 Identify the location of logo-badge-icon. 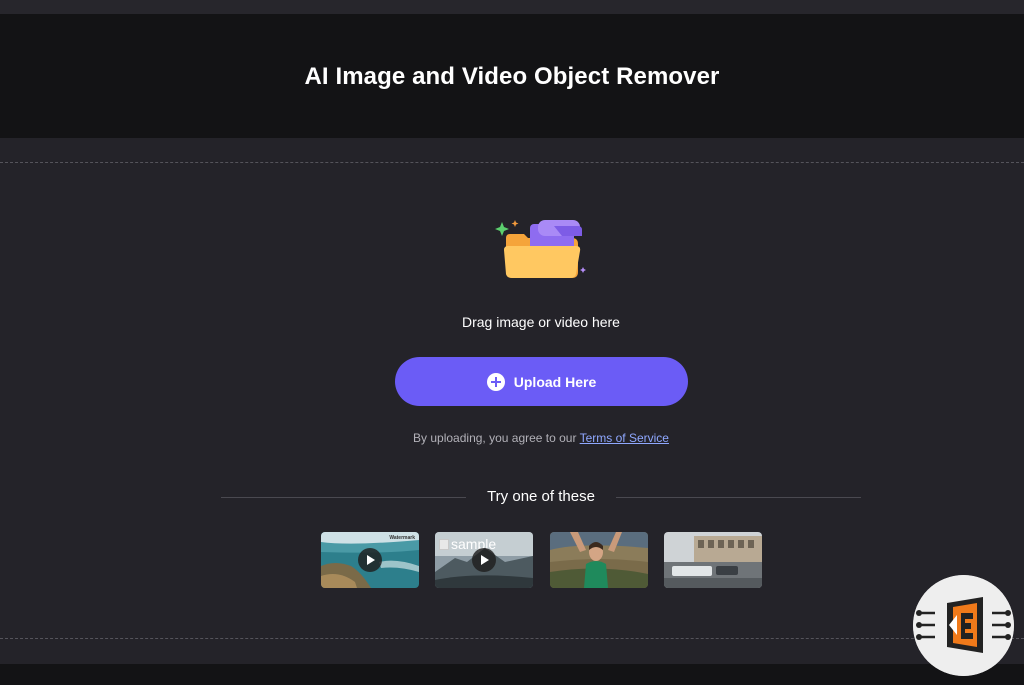
(963, 625).